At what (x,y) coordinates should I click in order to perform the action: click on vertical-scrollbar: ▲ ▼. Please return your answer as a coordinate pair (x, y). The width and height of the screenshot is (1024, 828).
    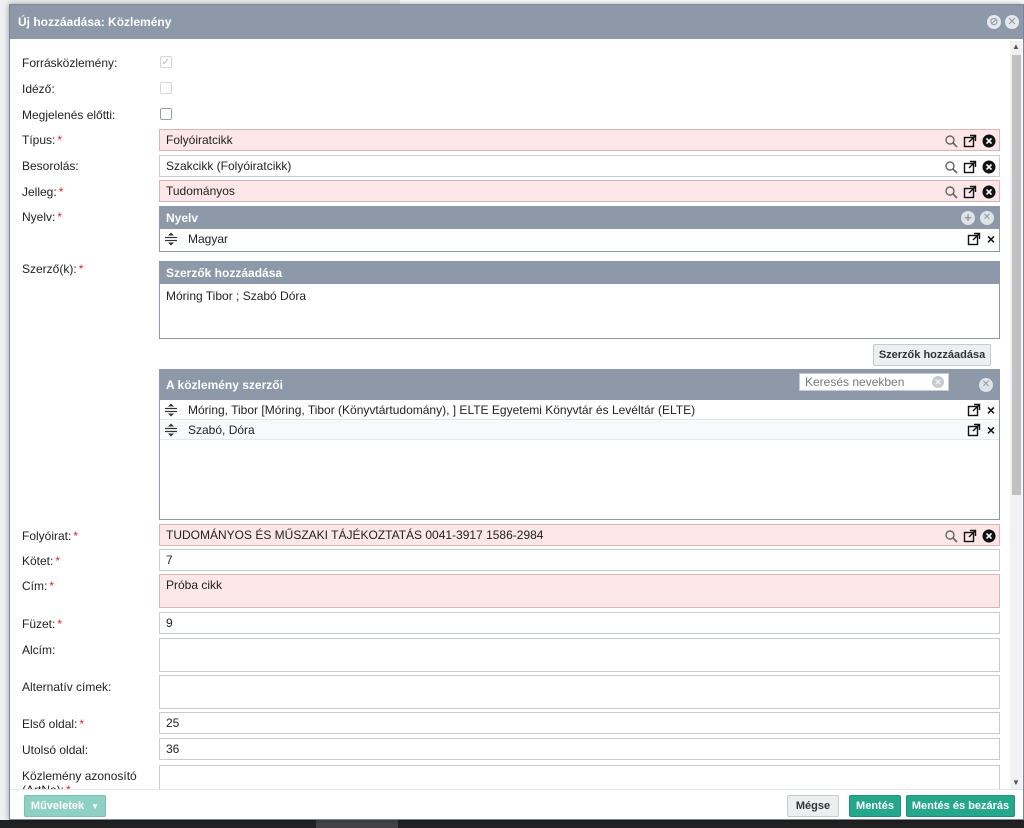
    Looking at the image, I should click on (1016, 415).